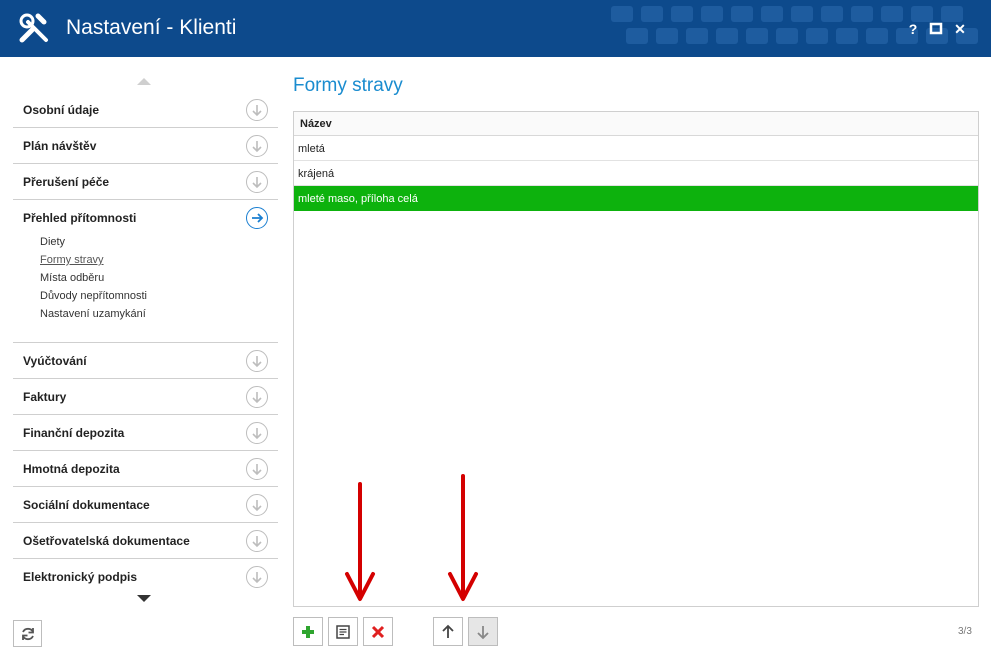 The width and height of the screenshot is (991, 658). I want to click on sidebar-item-vyuctovani: Vyúčtování, so click(145, 361).